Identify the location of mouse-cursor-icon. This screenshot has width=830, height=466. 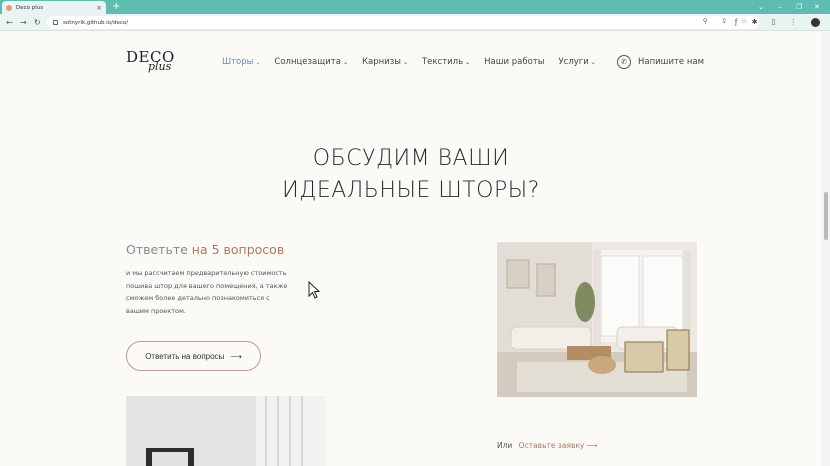
(314, 290).